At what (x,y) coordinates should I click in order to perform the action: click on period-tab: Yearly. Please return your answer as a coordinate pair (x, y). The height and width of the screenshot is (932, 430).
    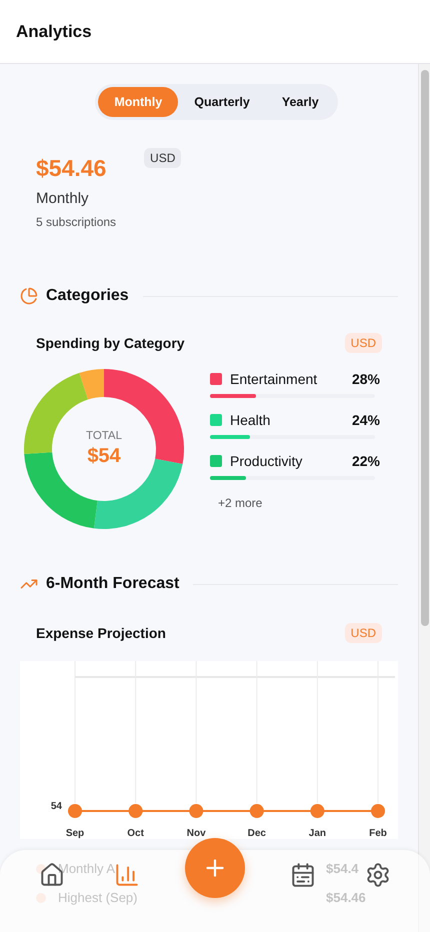
    Looking at the image, I should click on (300, 102).